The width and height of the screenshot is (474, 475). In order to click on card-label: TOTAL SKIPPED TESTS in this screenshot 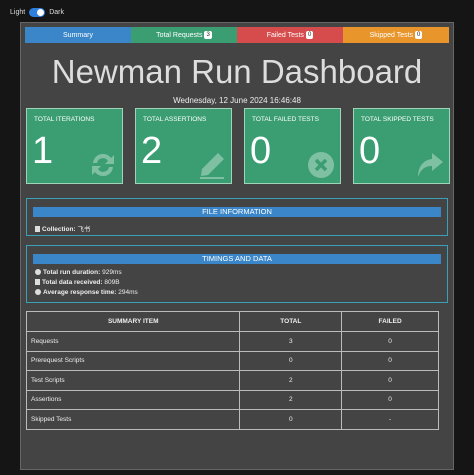, I will do `click(397, 119)`.